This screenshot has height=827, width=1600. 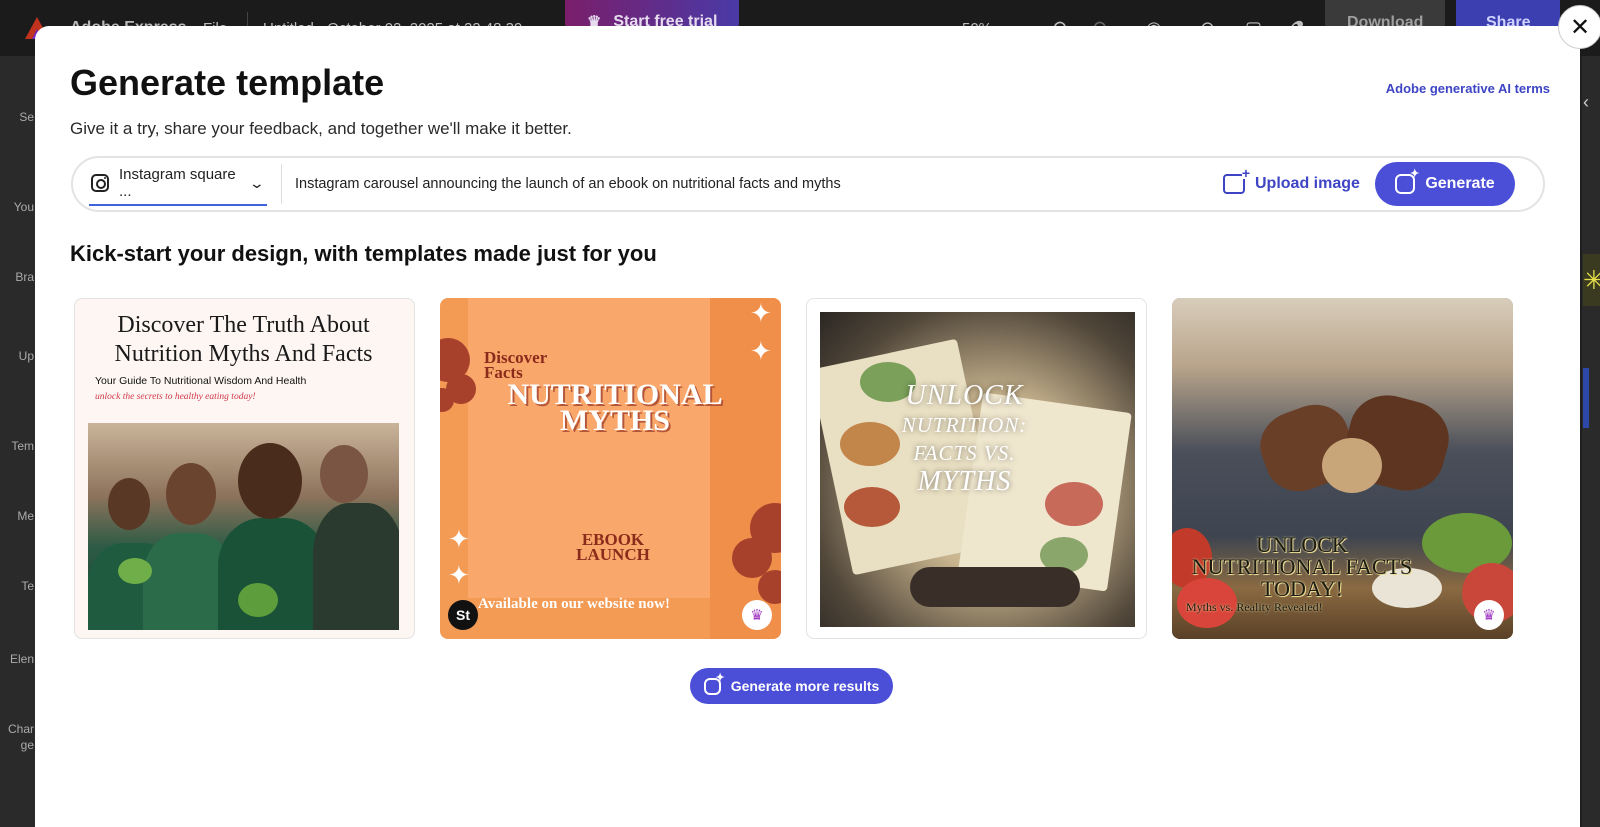 What do you see at coordinates (574, 604) in the screenshot?
I see `template-2-footer: Available on our website now!` at bounding box center [574, 604].